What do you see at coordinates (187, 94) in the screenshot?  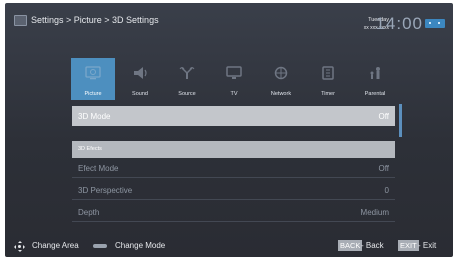 I see `tab-label: Source` at bounding box center [187, 94].